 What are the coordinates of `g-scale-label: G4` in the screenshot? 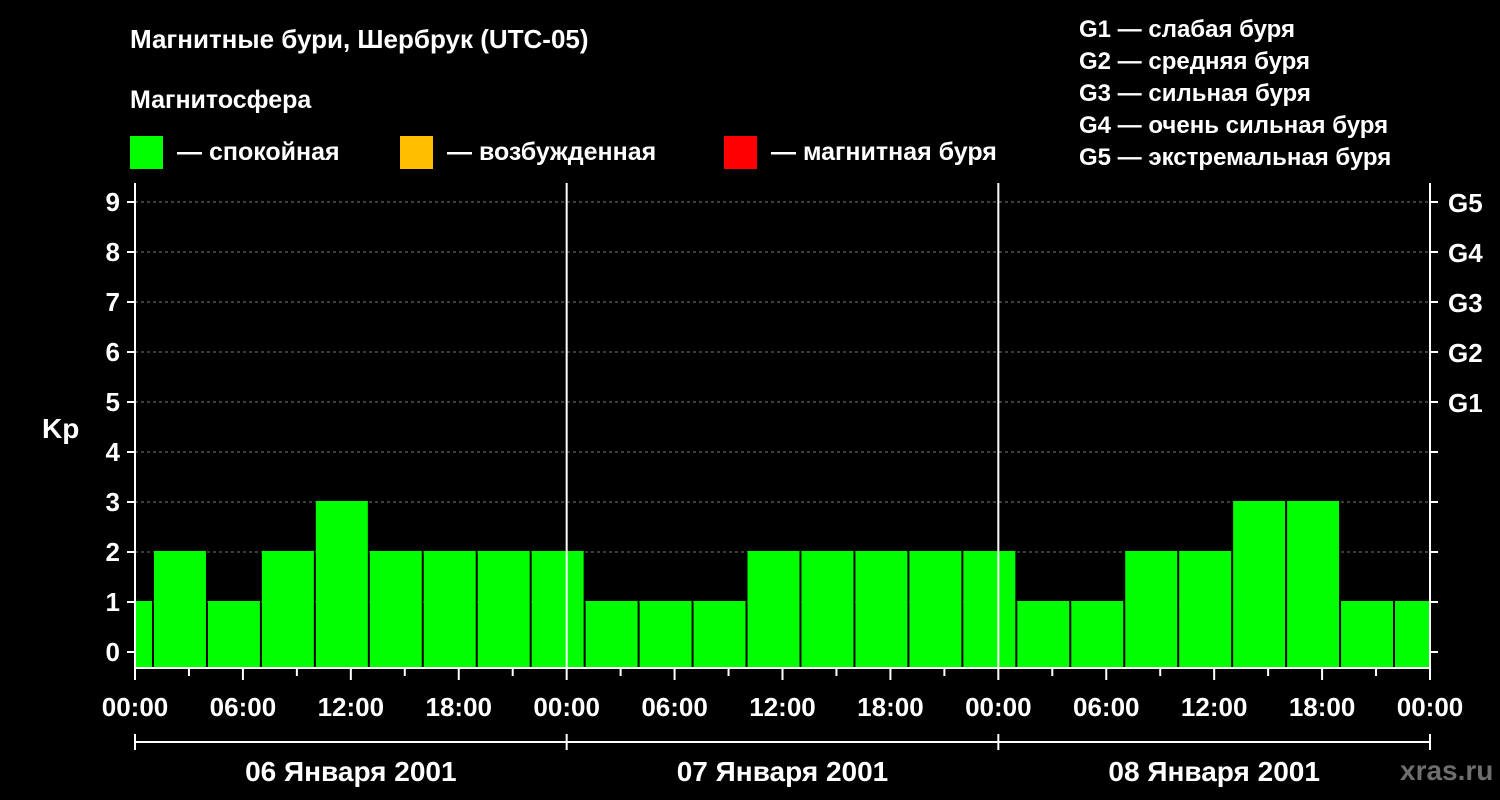 It's located at (1465, 253).